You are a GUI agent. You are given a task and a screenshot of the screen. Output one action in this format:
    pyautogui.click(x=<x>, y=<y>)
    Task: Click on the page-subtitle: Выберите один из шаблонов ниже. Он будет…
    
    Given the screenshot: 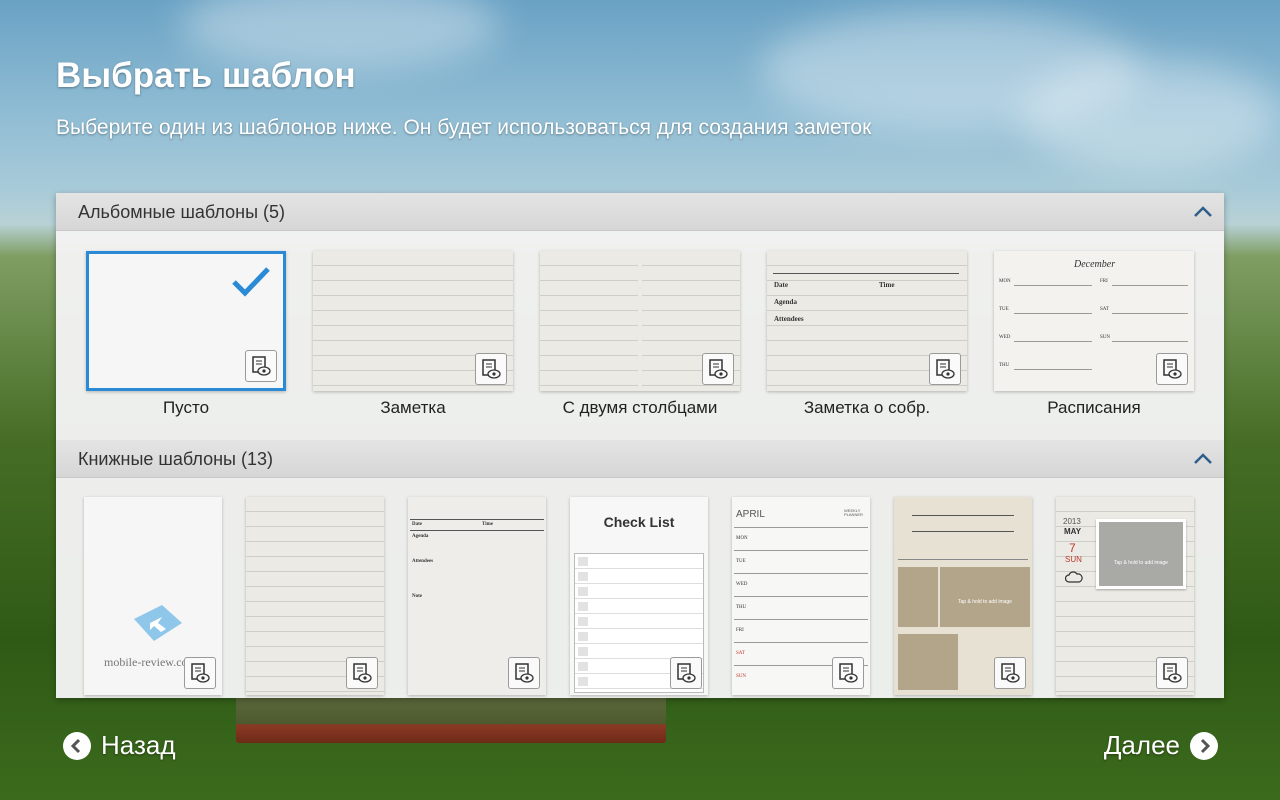 What is the action you would take?
    pyautogui.click(x=464, y=127)
    